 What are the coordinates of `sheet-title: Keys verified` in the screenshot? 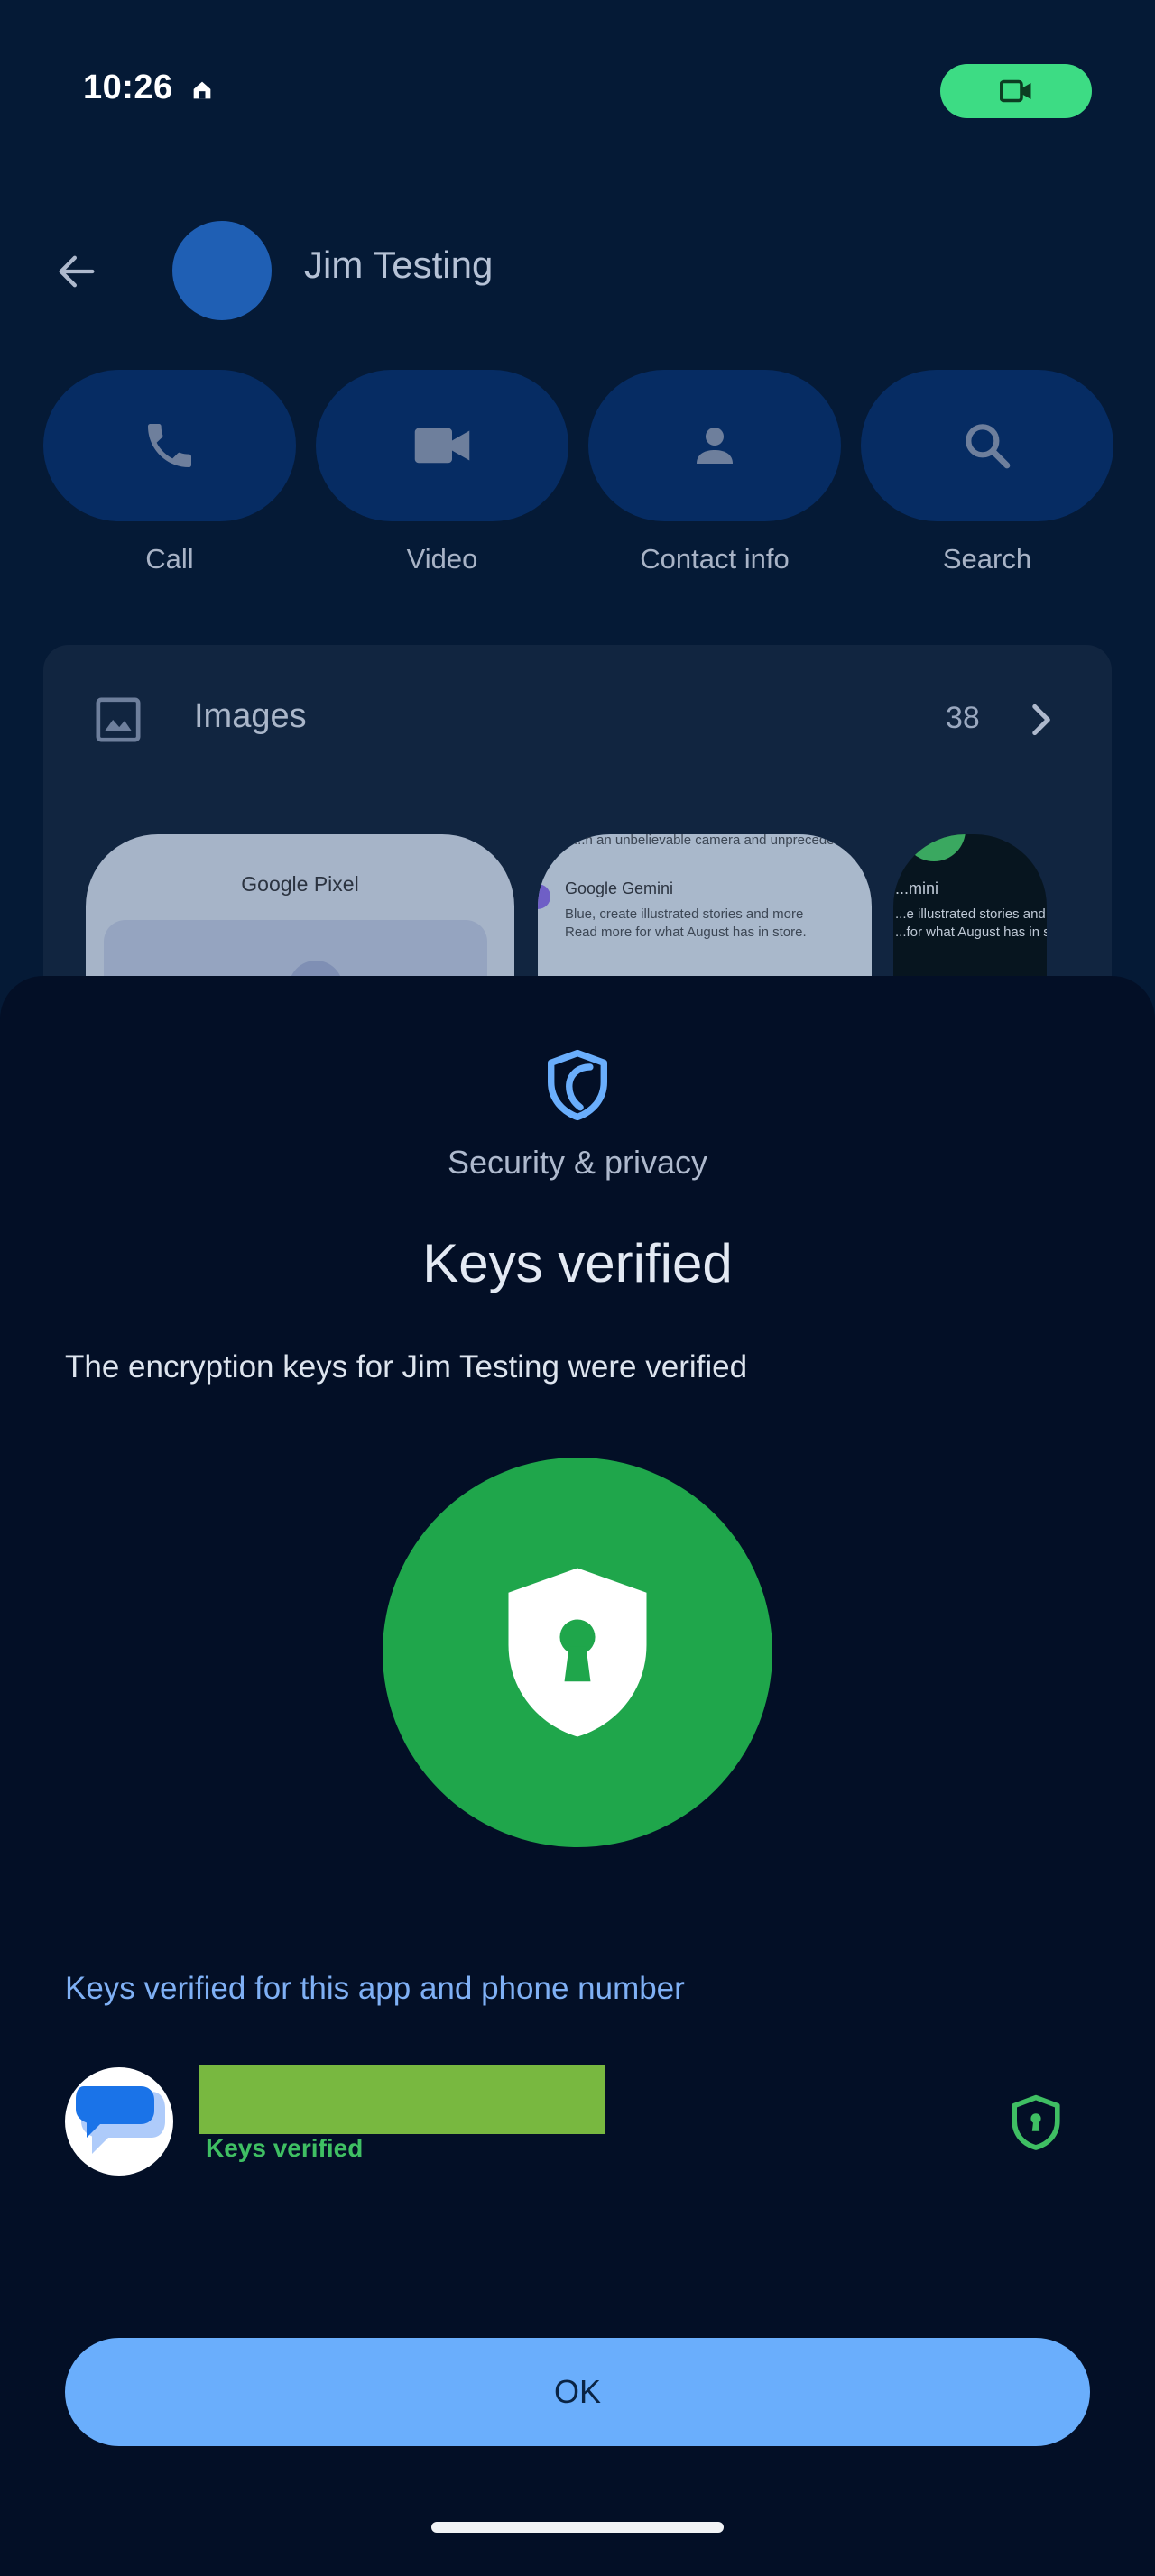 It's located at (577, 1263).